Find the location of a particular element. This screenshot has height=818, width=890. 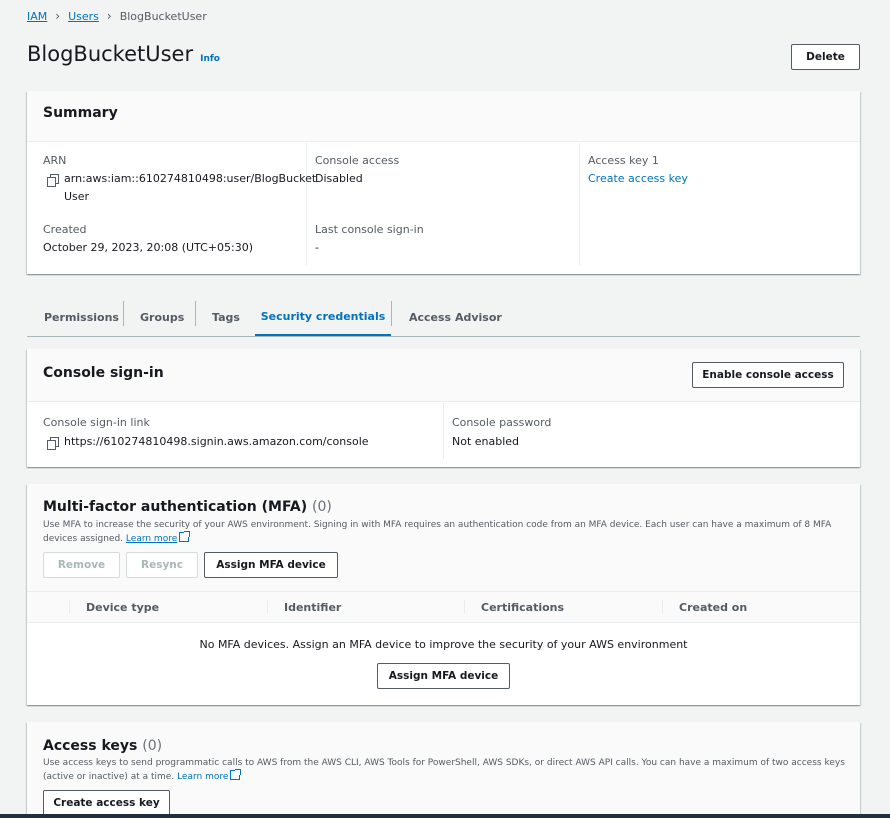

summary-title: Summary is located at coordinates (80, 113).